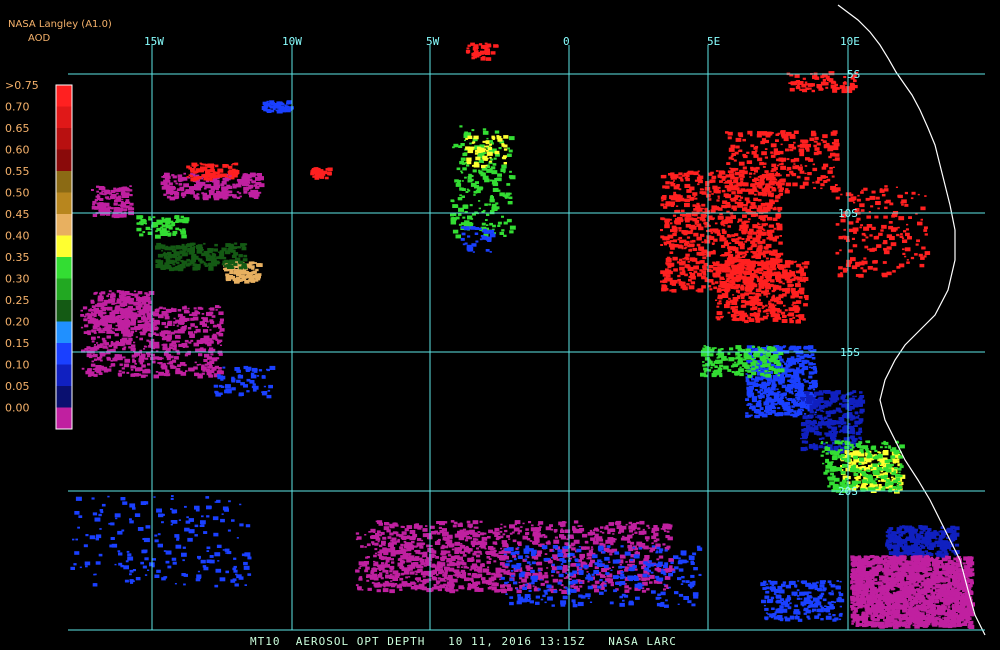 This screenshot has width=1000, height=650. Describe the element at coordinates (60, 24) in the screenshot. I see `source-label: NASA Langley (A1.0)` at that location.